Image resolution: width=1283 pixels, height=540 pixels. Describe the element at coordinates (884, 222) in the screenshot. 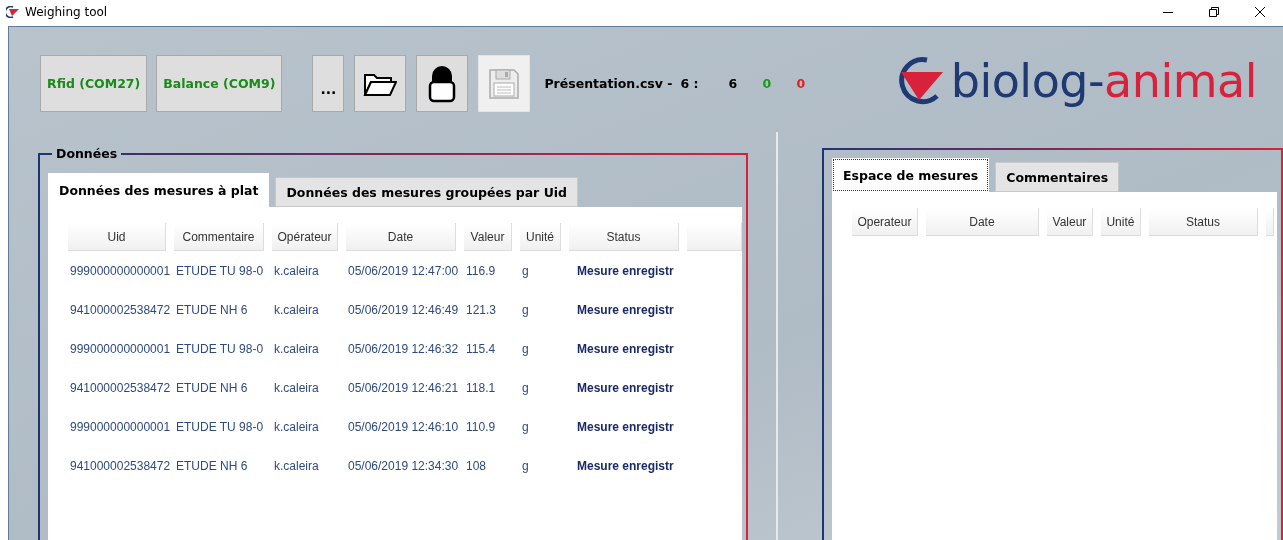

I see `column-header: Operateur` at that location.